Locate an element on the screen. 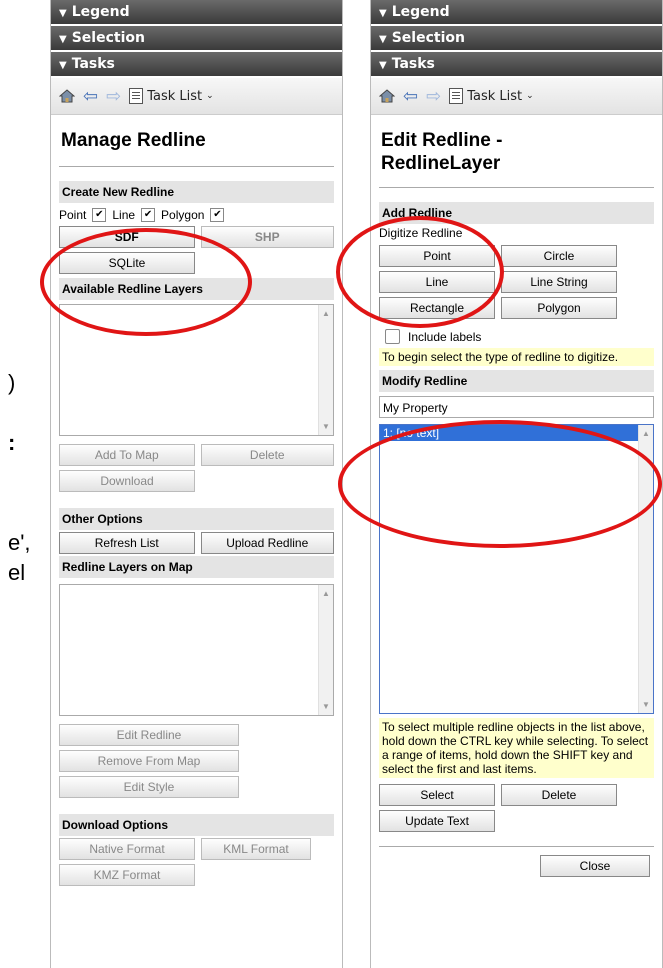 This screenshot has height=968, width=663. line-button: Line is located at coordinates (437, 282).